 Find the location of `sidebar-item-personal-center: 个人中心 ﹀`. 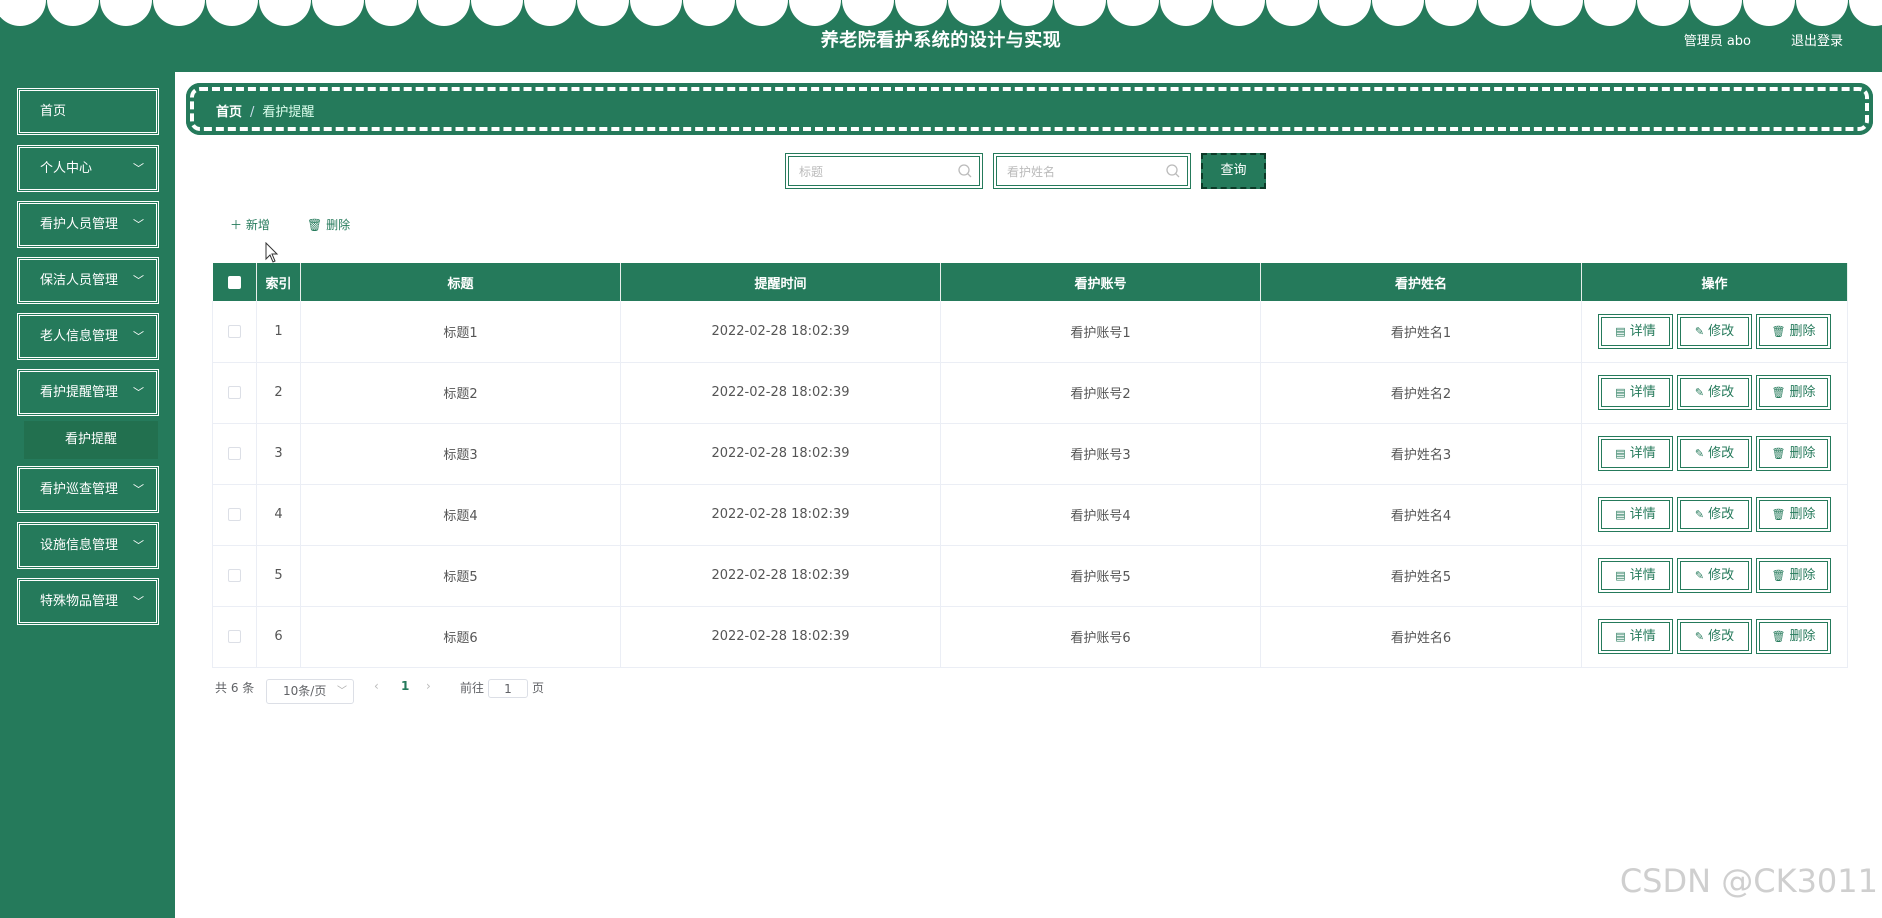

sidebar-item-personal-center: 个人中心 ﹀ is located at coordinates (88, 168).